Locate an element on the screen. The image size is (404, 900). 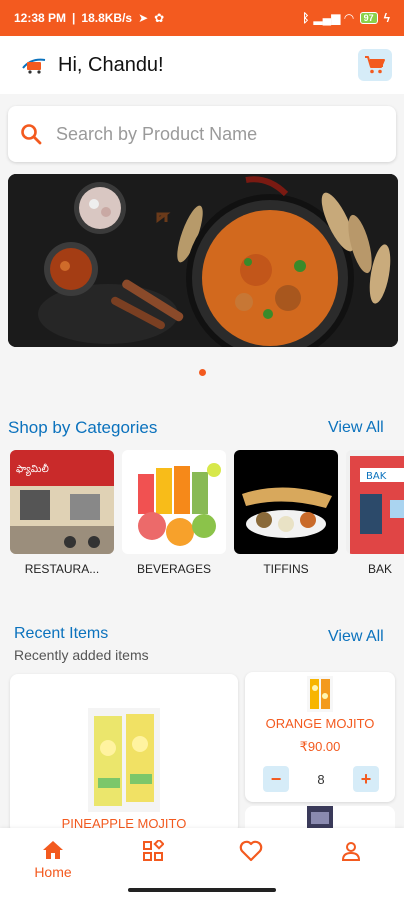
nav-profile is located at coordinates (351, 851).